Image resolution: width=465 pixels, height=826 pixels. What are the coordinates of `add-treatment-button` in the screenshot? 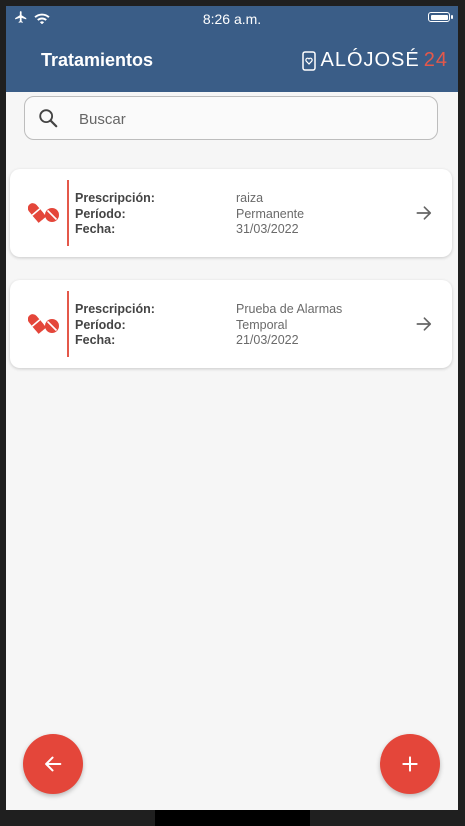 It's located at (410, 764).